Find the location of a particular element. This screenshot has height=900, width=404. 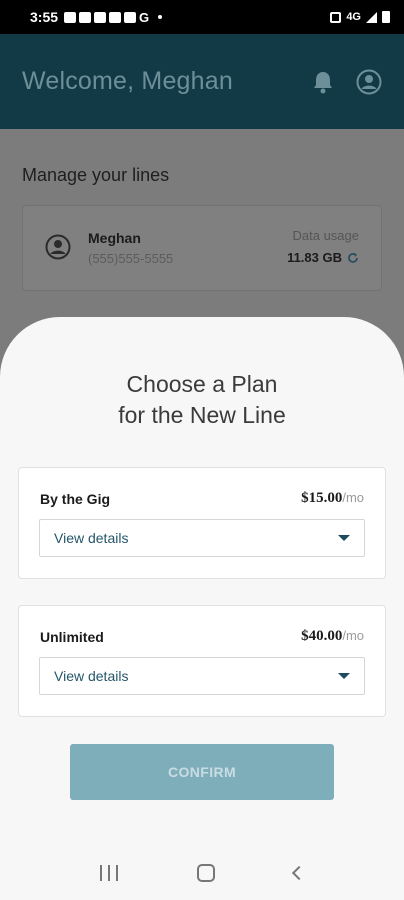

battery-icon is located at coordinates (386, 17).